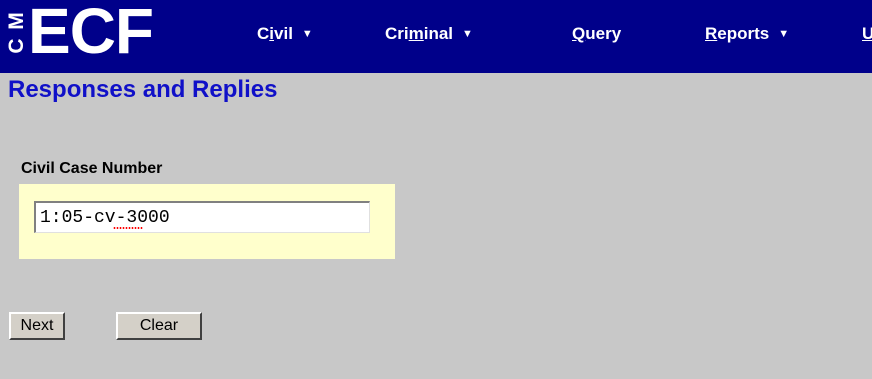 The image size is (872, 379). What do you see at coordinates (416, 33) in the screenshot?
I see `menu-criminal-label-accesskey: m` at bounding box center [416, 33].